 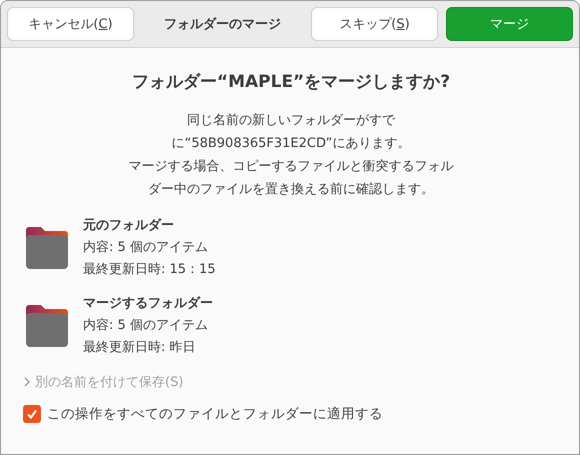 I want to click on dialog-heading: フォルダー“MAPLE”をマージしますか?, so click(x=291, y=82).